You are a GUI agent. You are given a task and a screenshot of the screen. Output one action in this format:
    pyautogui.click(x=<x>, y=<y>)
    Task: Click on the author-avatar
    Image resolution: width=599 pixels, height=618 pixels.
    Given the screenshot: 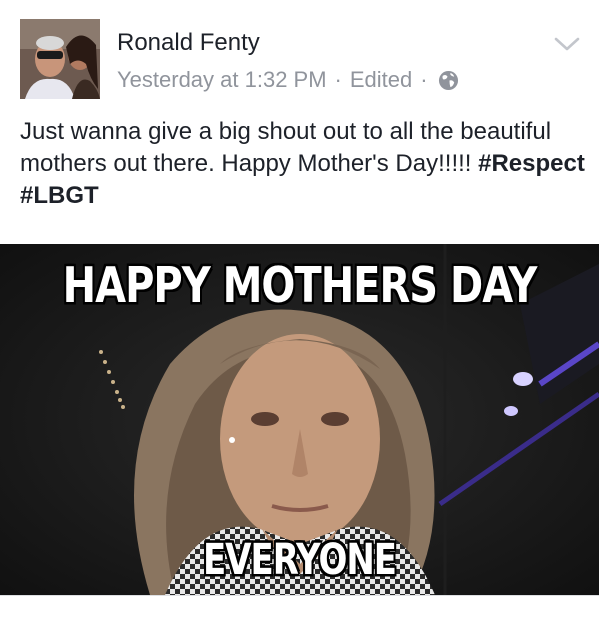 What is the action you would take?
    pyautogui.click(x=60, y=59)
    